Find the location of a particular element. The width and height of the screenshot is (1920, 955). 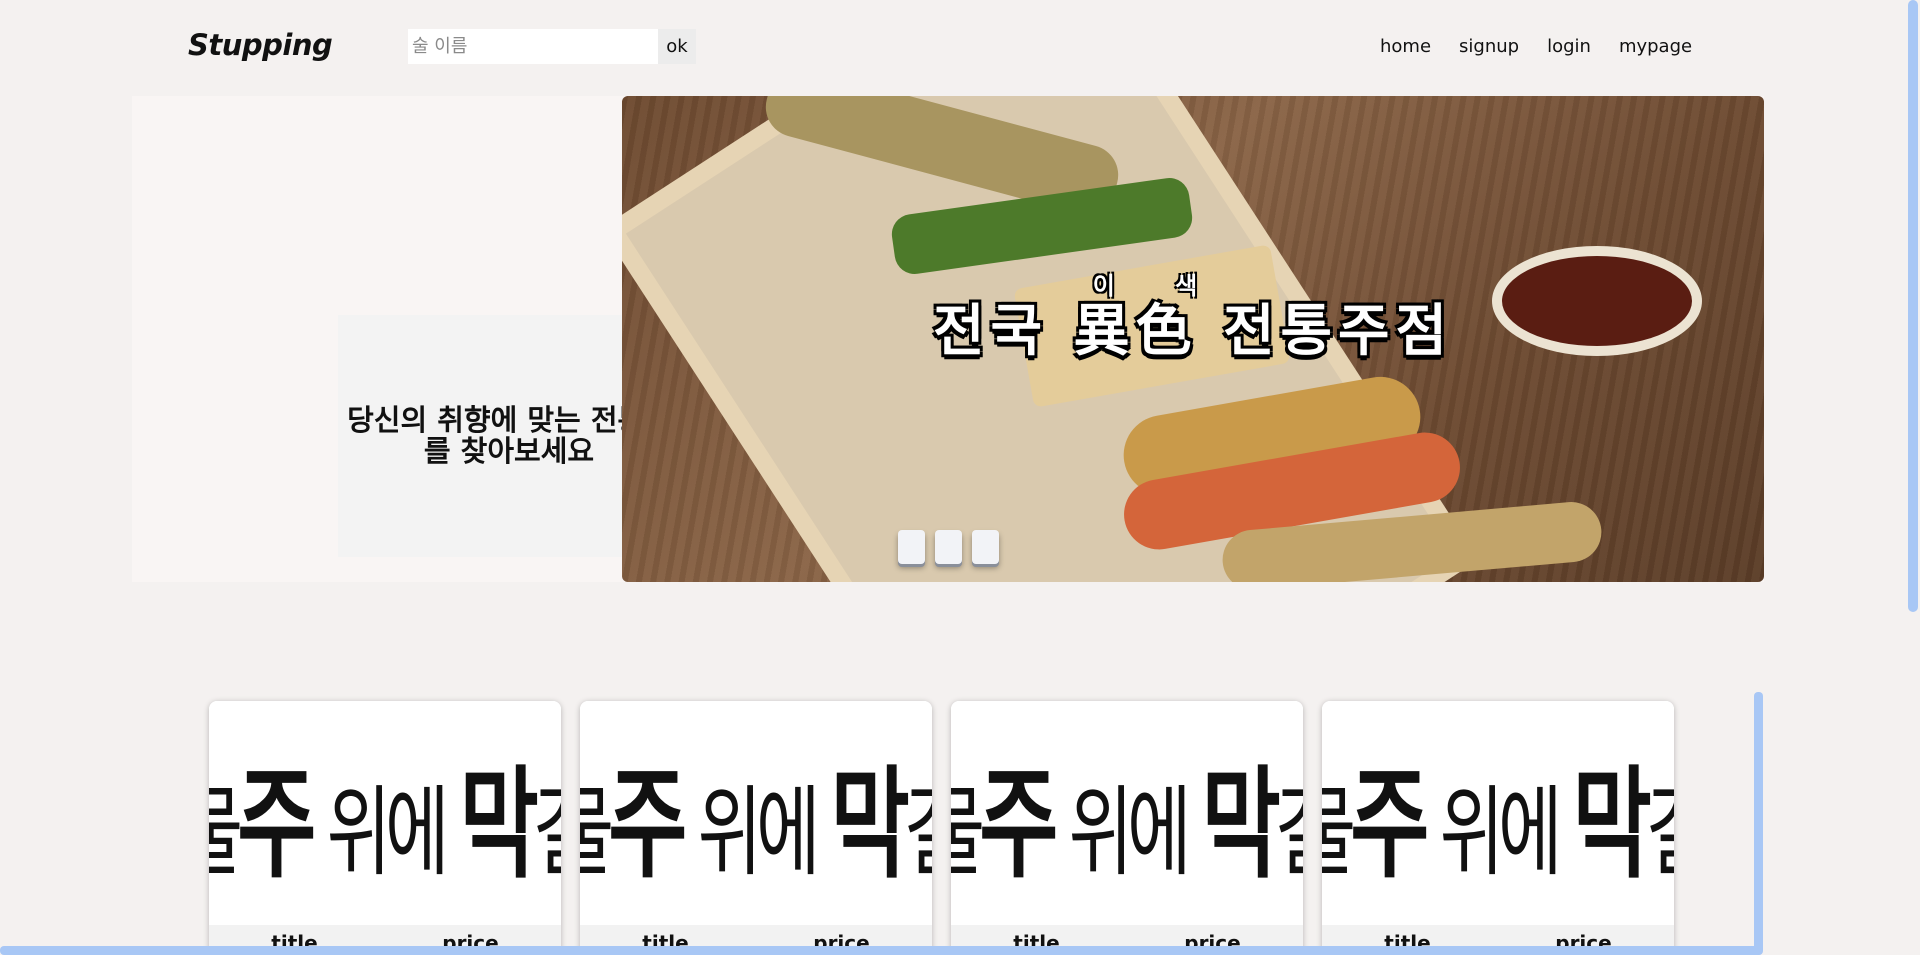

slider-dots is located at coordinates (948, 547).